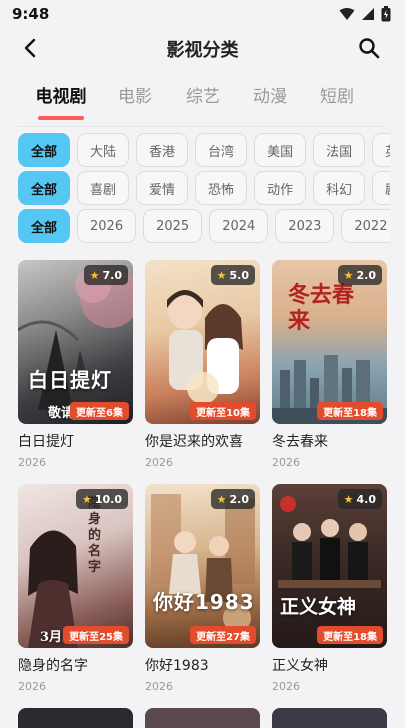 This screenshot has width=405, height=728. I want to click on filter-chip: 2026, so click(107, 226).